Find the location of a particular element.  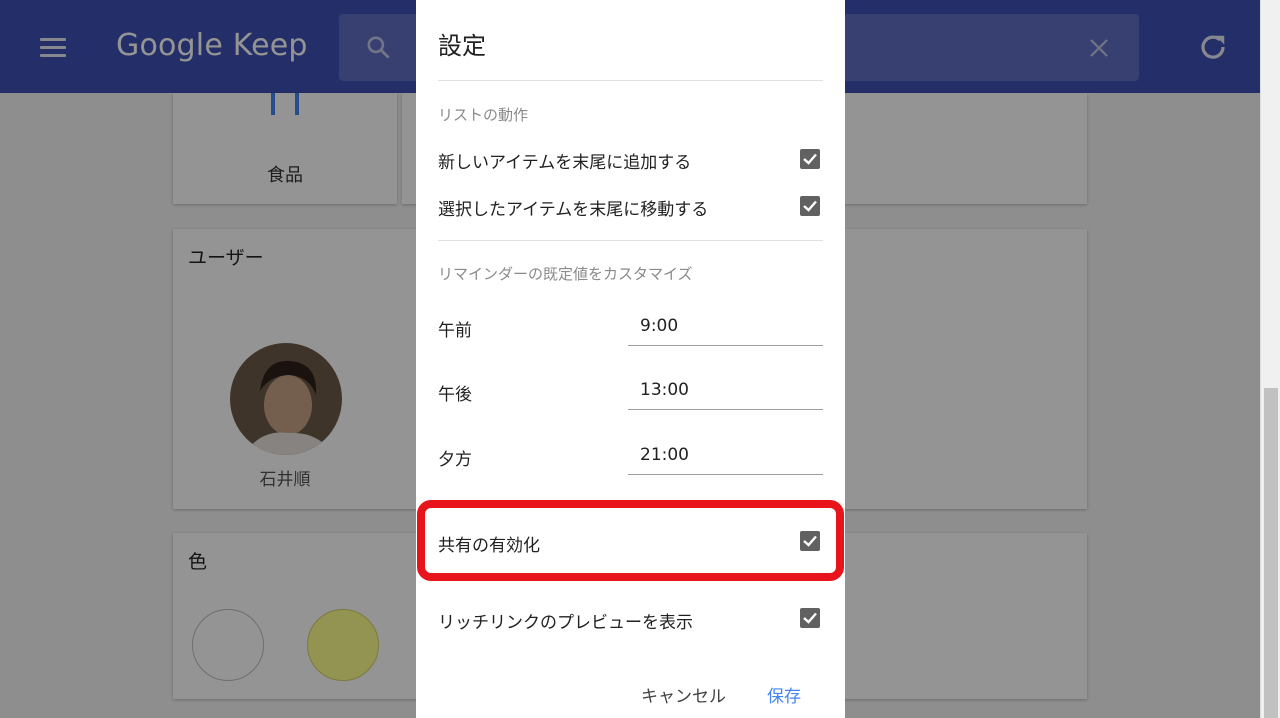

evening-time-field is located at coordinates (725, 457).